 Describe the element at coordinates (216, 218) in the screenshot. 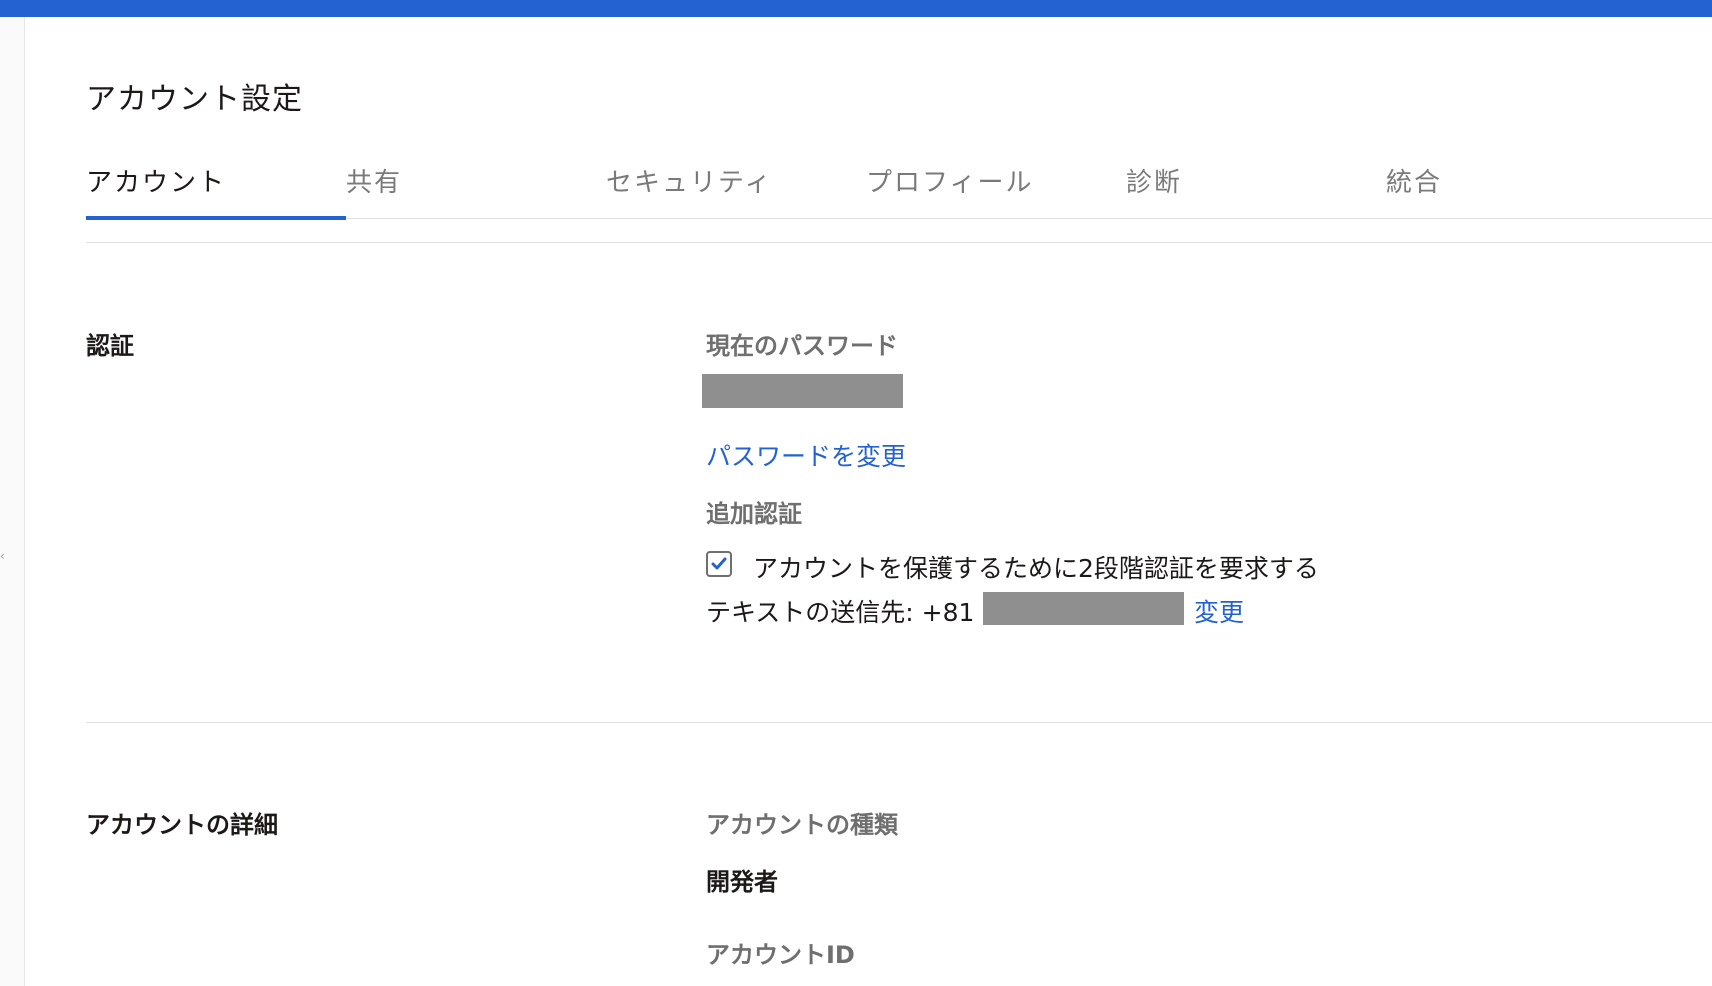

I see `active-tab-indicator` at that location.